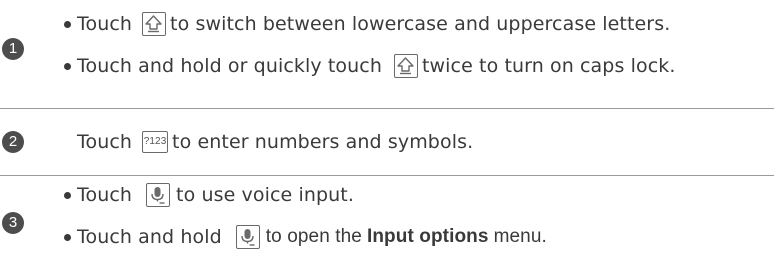 Image resolution: width=774 pixels, height=269 pixels. What do you see at coordinates (313, 236) in the screenshot?
I see `instruction-text: to open the` at bounding box center [313, 236].